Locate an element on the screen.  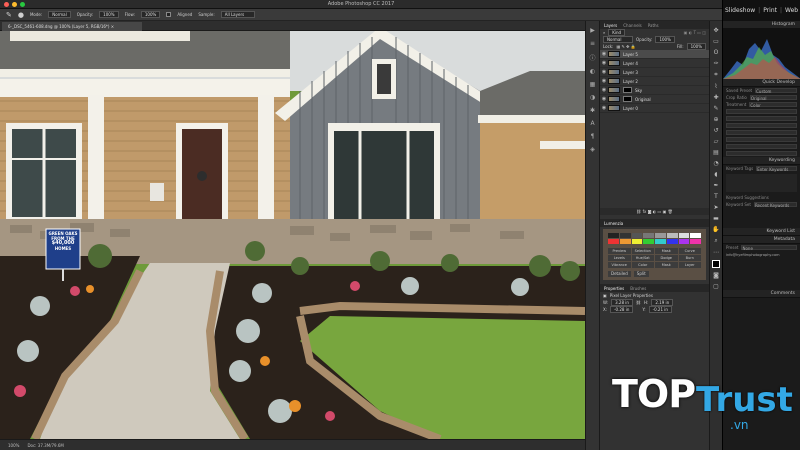
layer-row: ◉ Layer 4 is located at coordinates (654, 63).